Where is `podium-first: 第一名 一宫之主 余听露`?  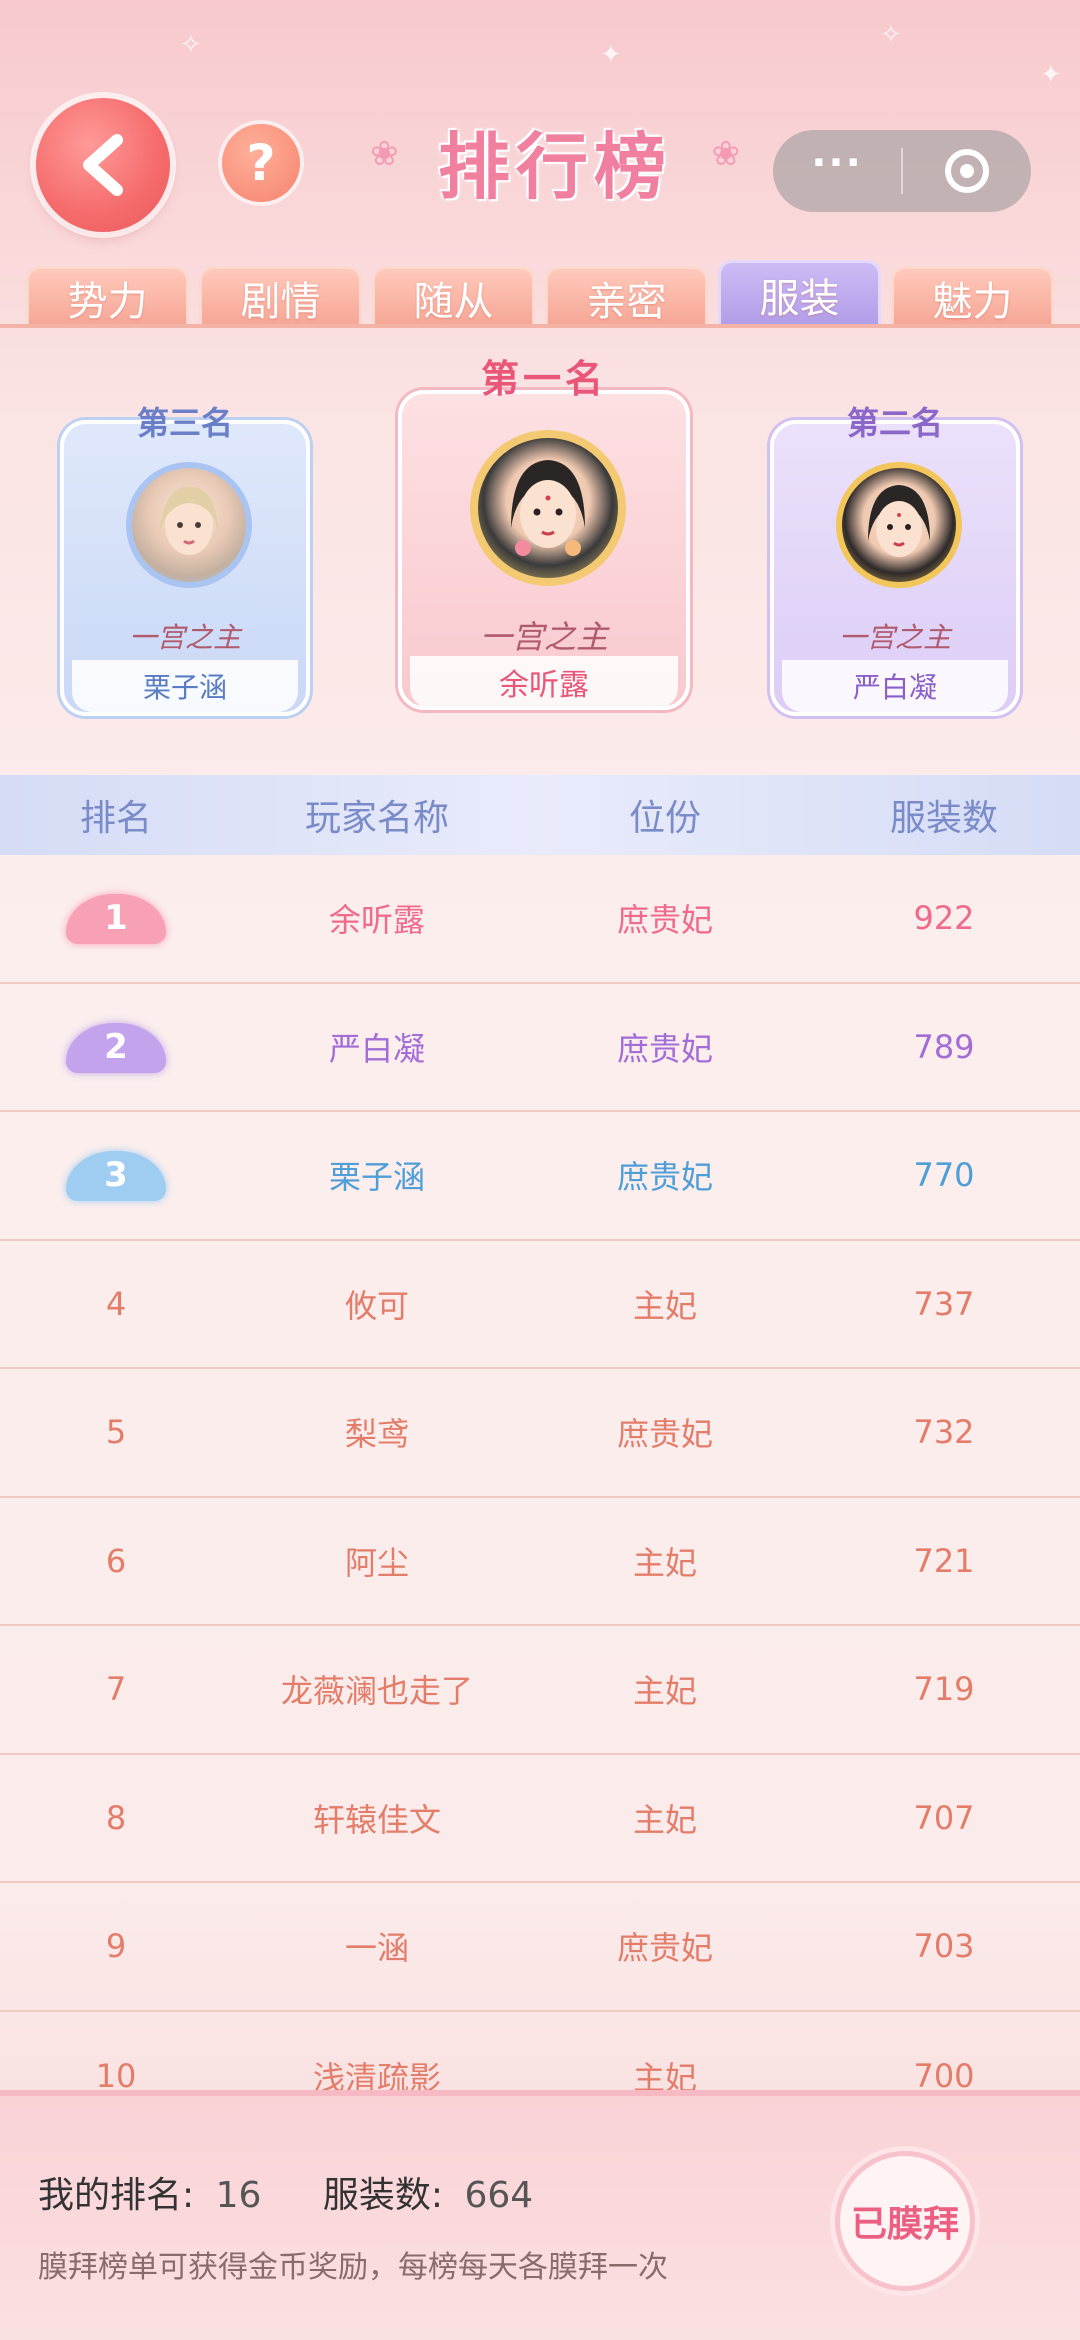 podium-first: 第一名 一宫之主 余听露 is located at coordinates (544, 533).